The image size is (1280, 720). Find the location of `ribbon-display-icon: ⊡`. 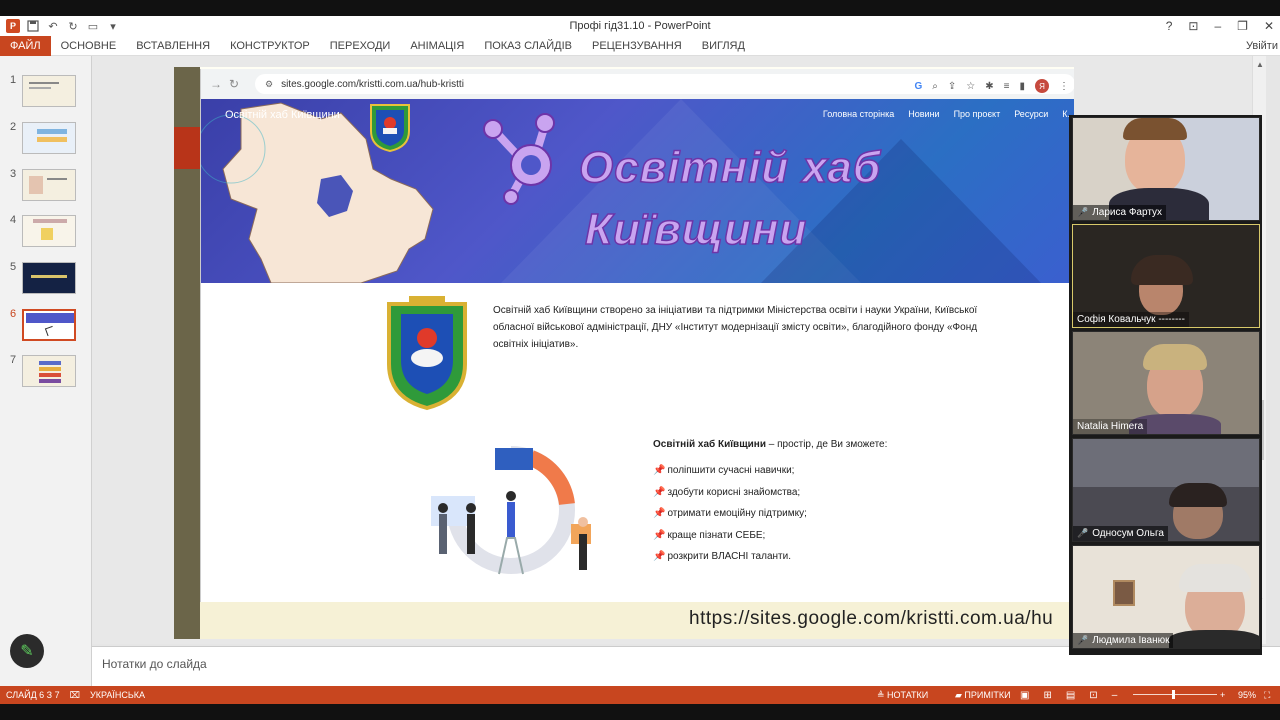

ribbon-display-icon: ⊡ is located at coordinates (1193, 26).